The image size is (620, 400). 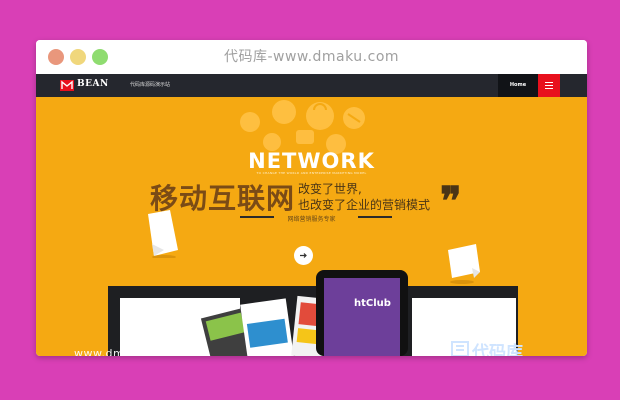 I want to click on floating-paper-icon-right, so click(x=464, y=264).